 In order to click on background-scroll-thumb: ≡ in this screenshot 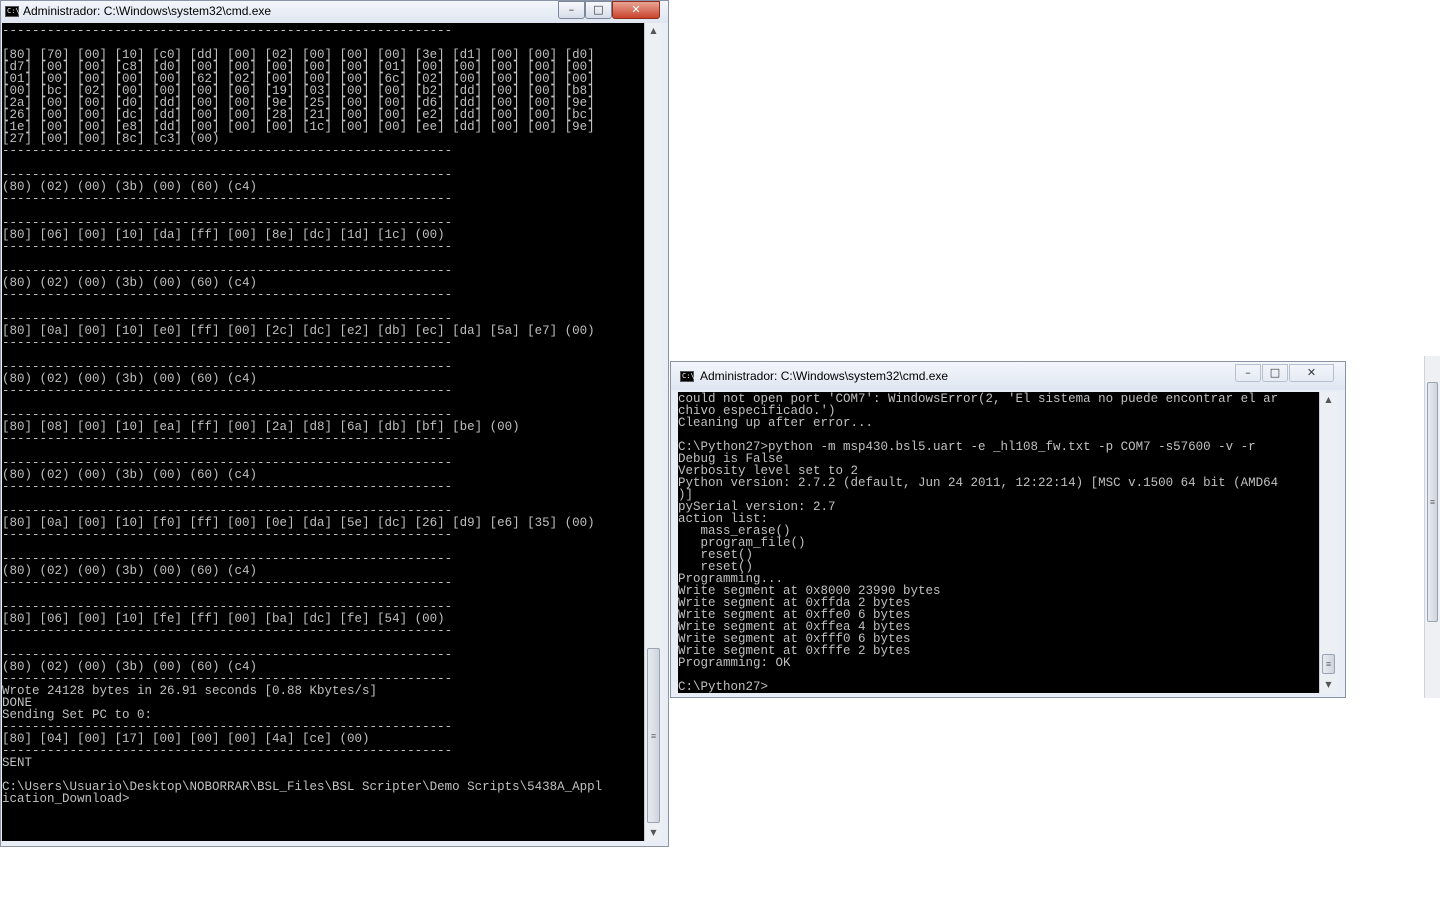, I will do `click(1432, 502)`.